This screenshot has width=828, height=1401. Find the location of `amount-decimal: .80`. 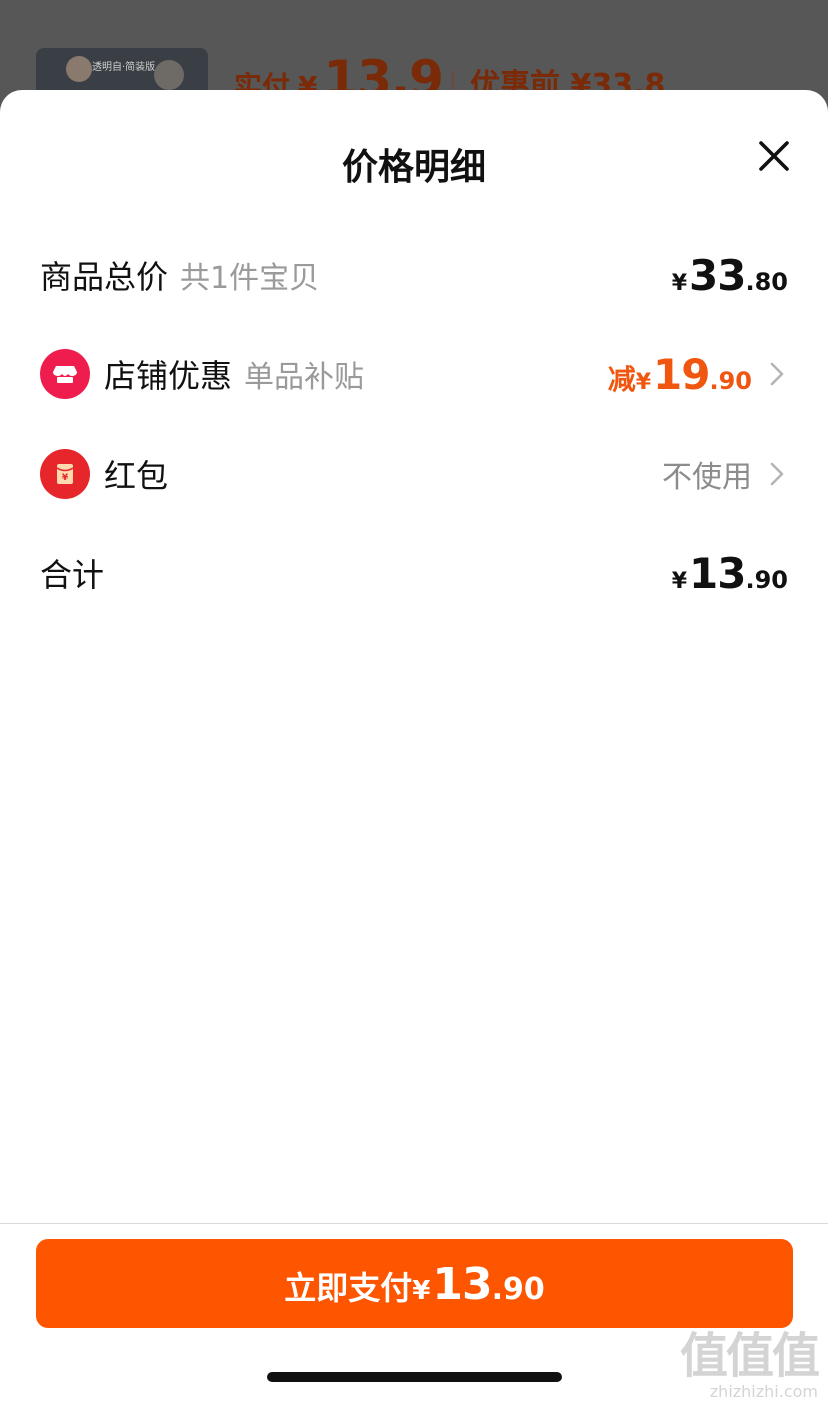

amount-decimal: .80 is located at coordinates (766, 281).